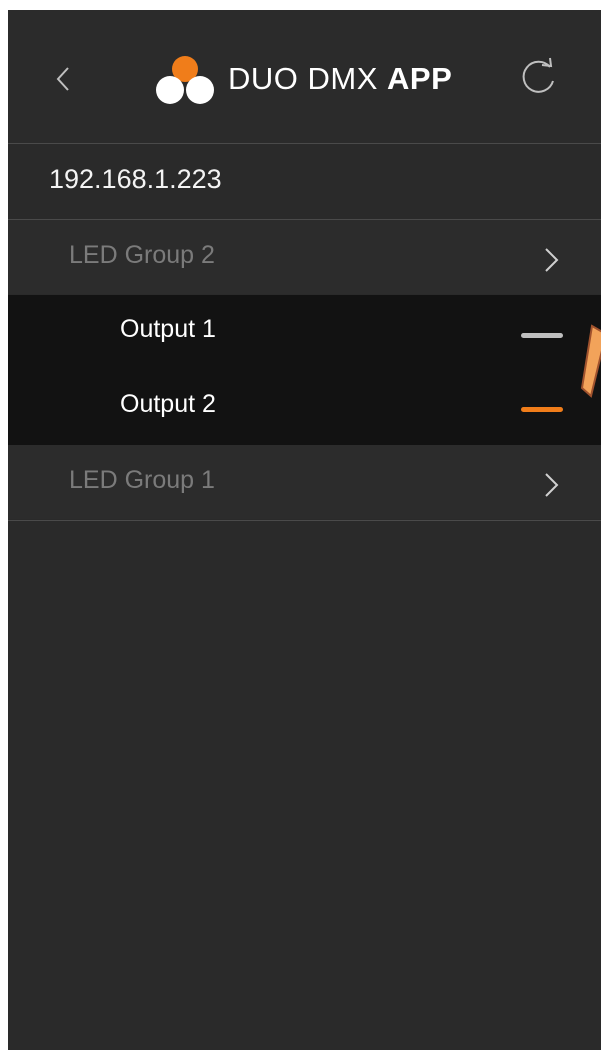  I want to click on device-ip-address: 192.168.1.223, so click(135, 179).